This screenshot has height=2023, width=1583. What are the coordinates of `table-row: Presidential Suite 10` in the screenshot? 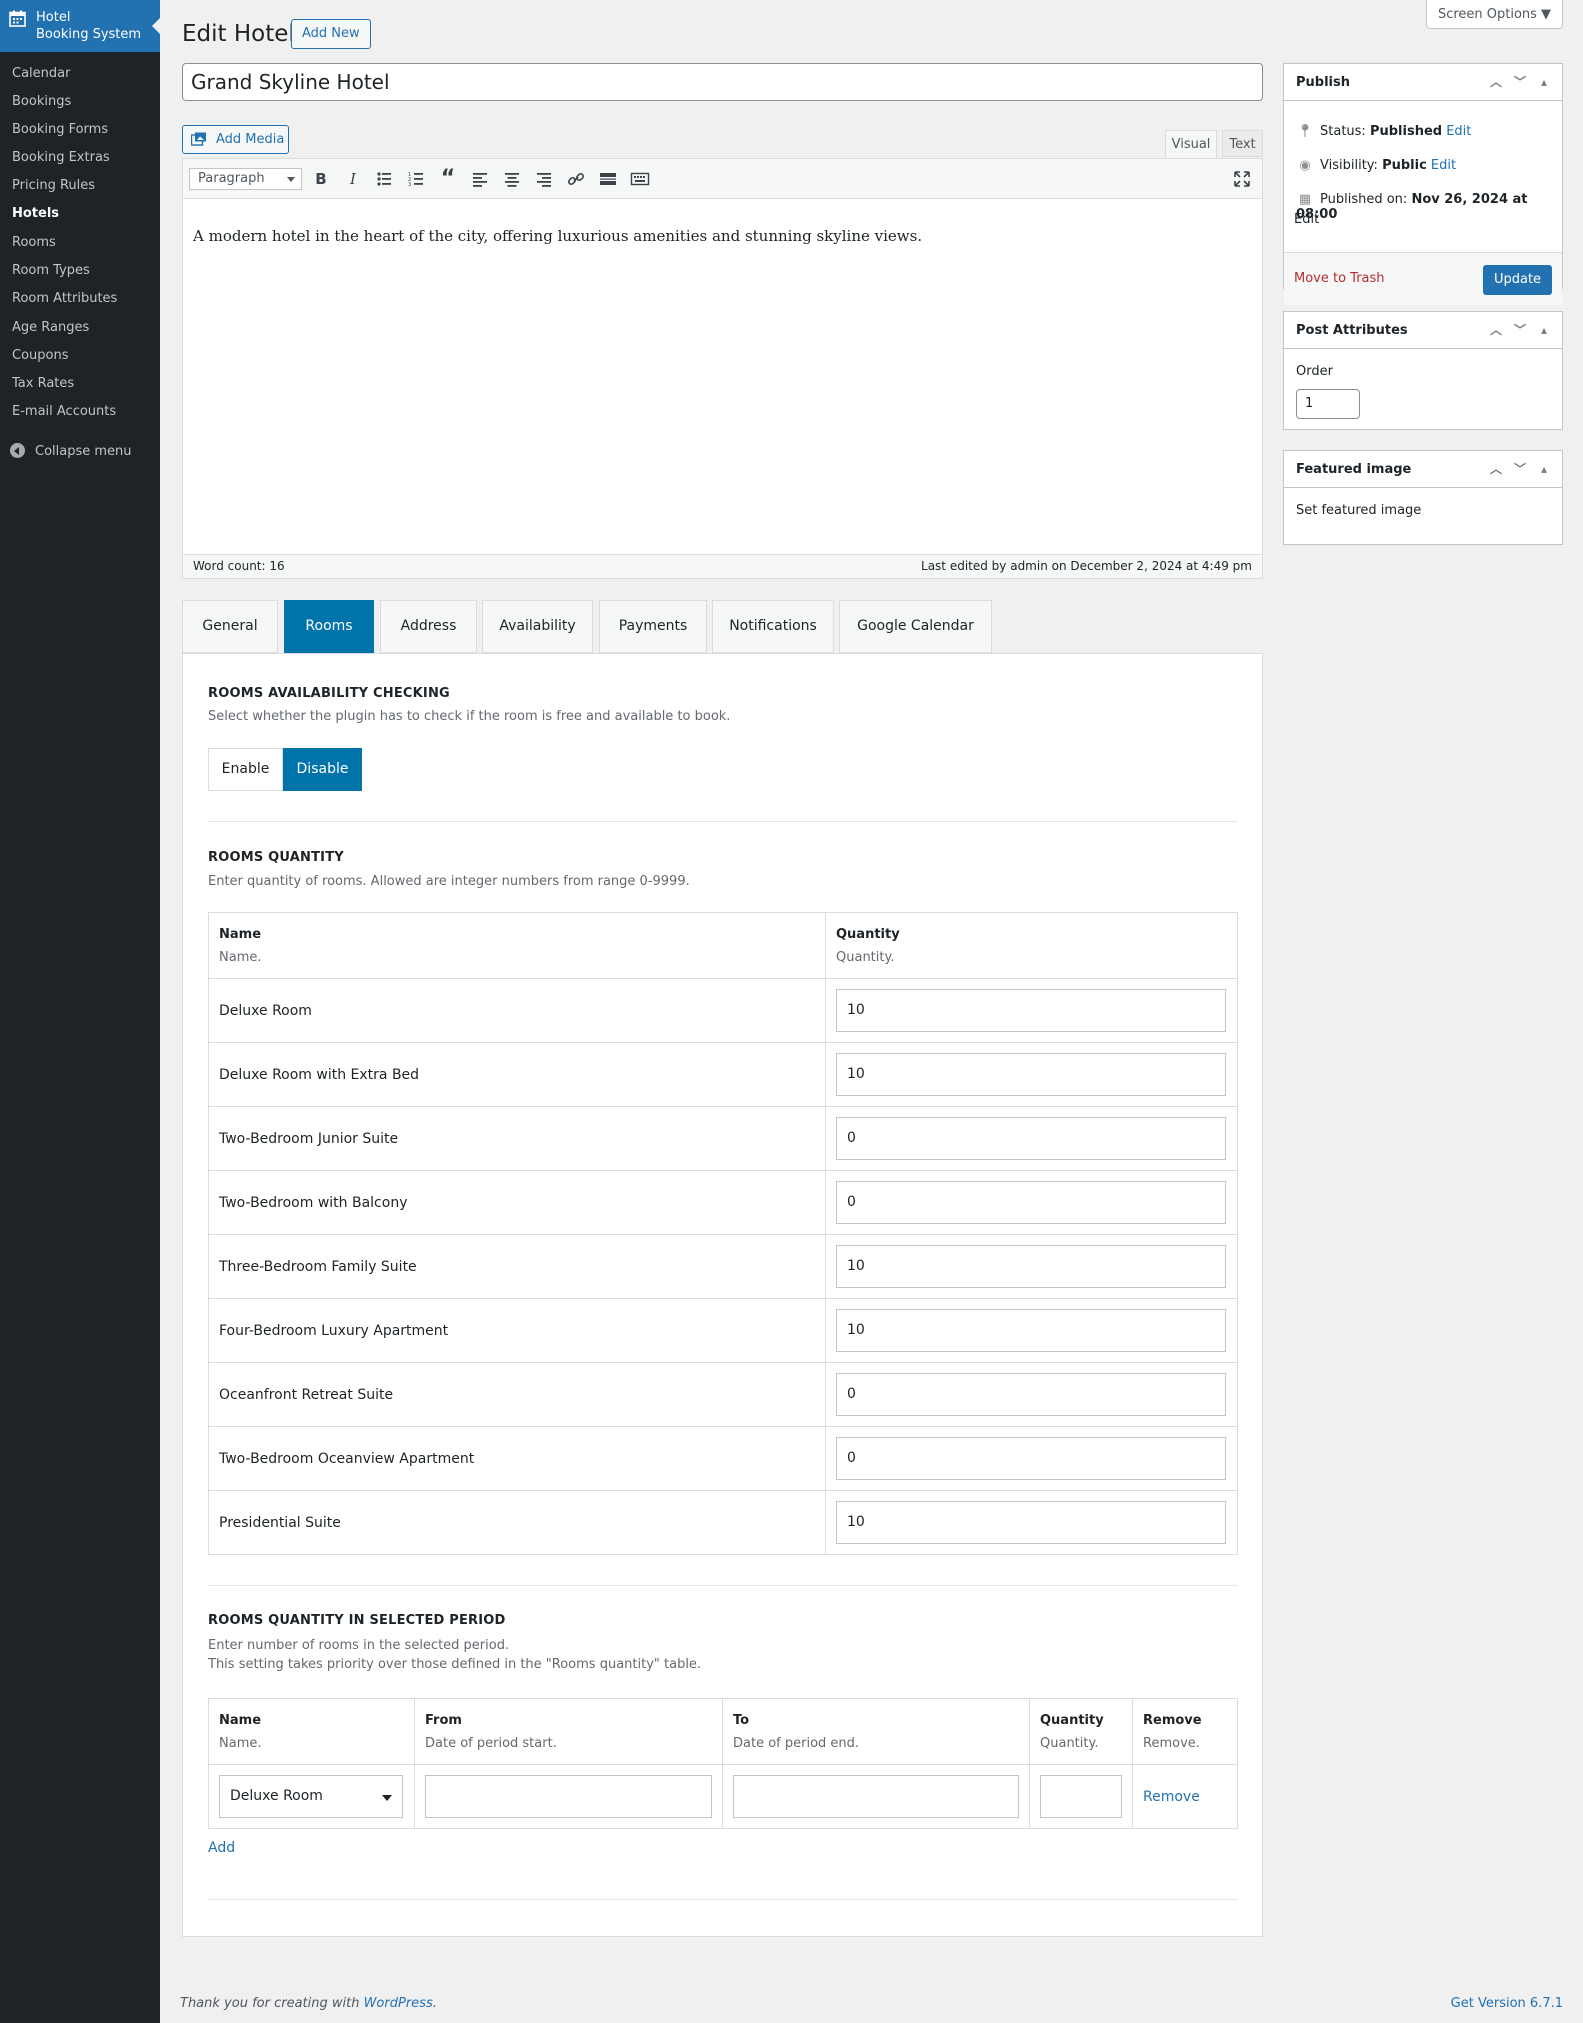 It's located at (723, 1522).